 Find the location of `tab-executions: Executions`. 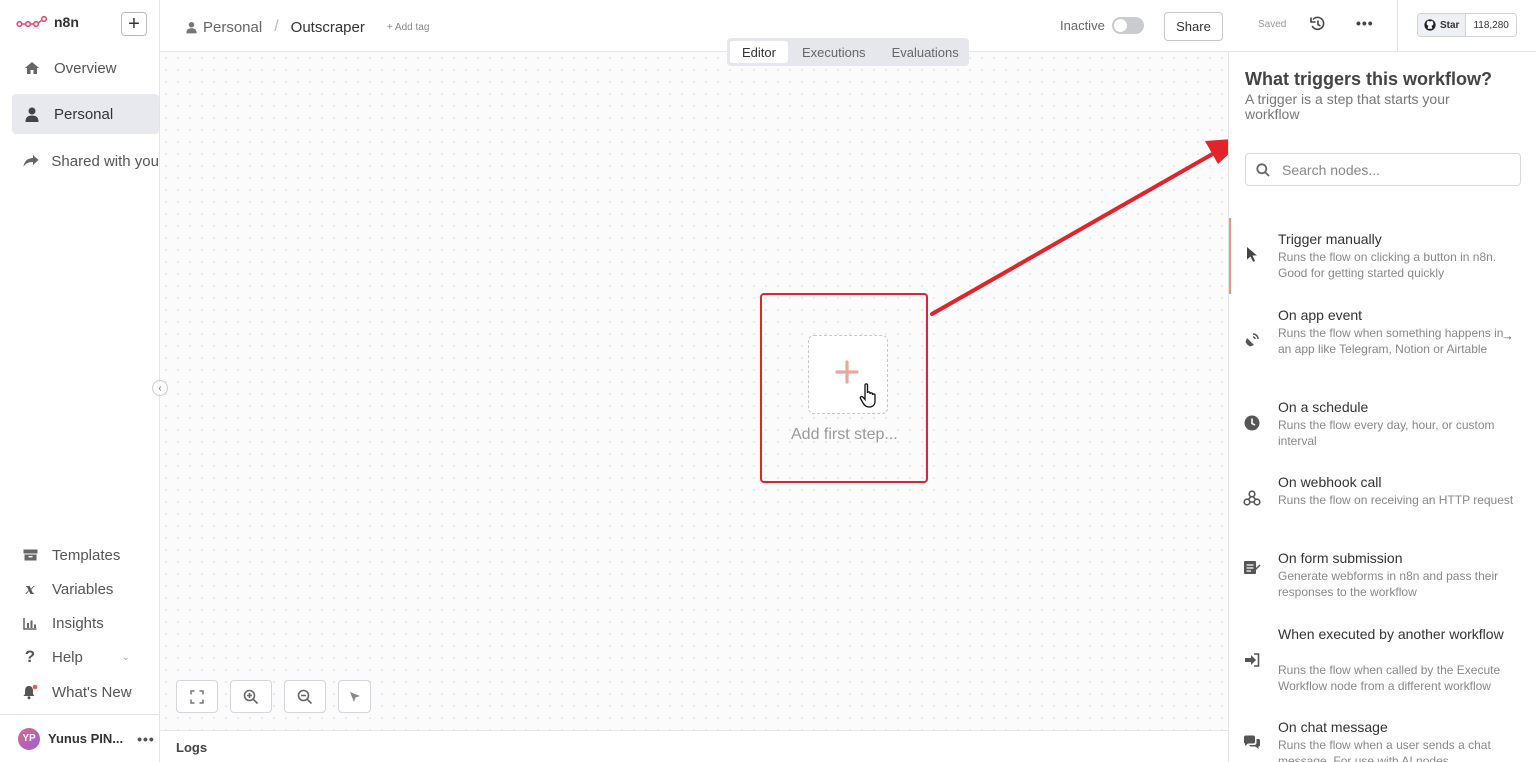

tab-executions: Executions is located at coordinates (834, 52).